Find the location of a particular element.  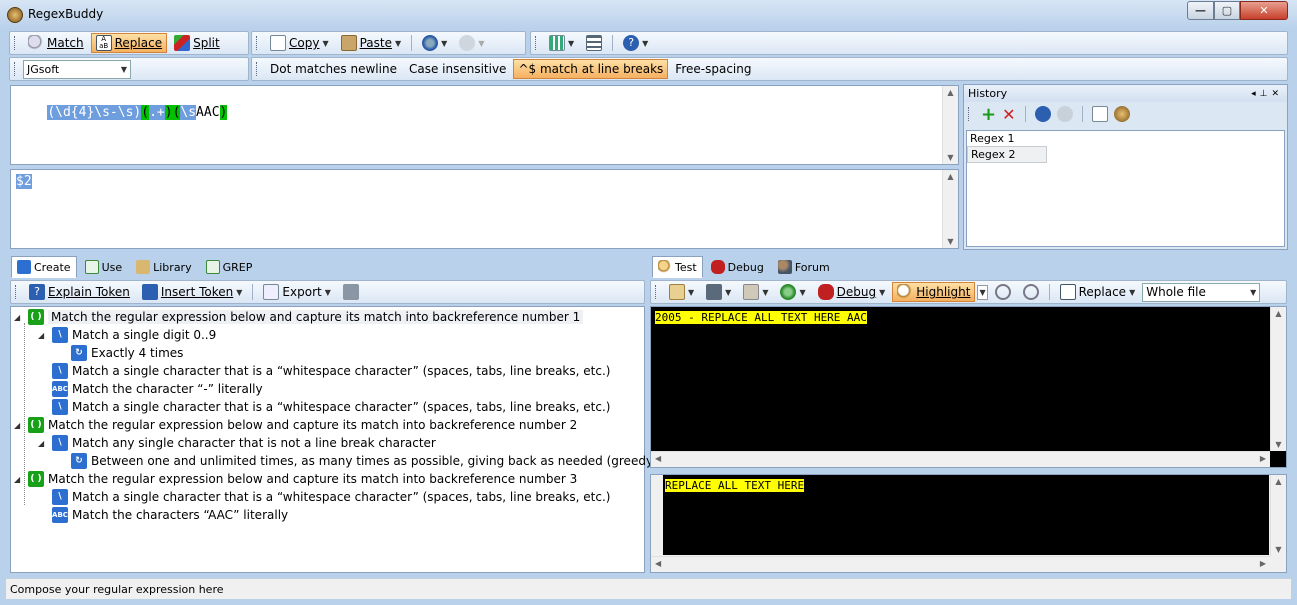

save-icon is located at coordinates (714, 292).